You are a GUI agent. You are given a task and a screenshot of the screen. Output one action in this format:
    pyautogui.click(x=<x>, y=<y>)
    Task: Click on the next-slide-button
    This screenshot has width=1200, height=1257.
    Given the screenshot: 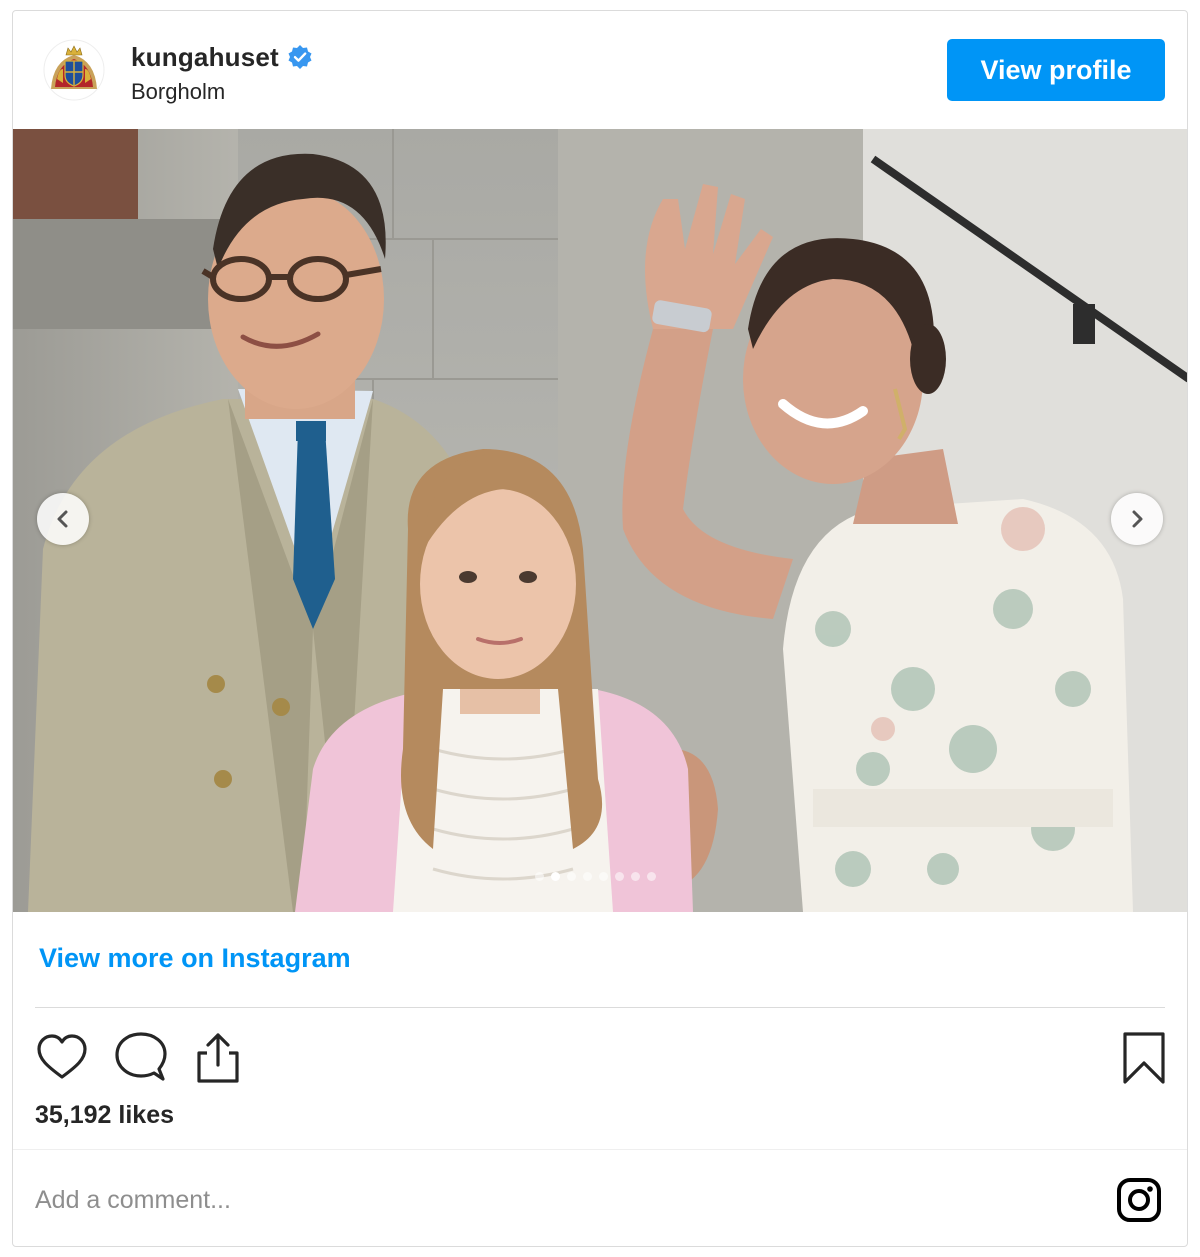 What is the action you would take?
    pyautogui.click(x=1137, y=519)
    